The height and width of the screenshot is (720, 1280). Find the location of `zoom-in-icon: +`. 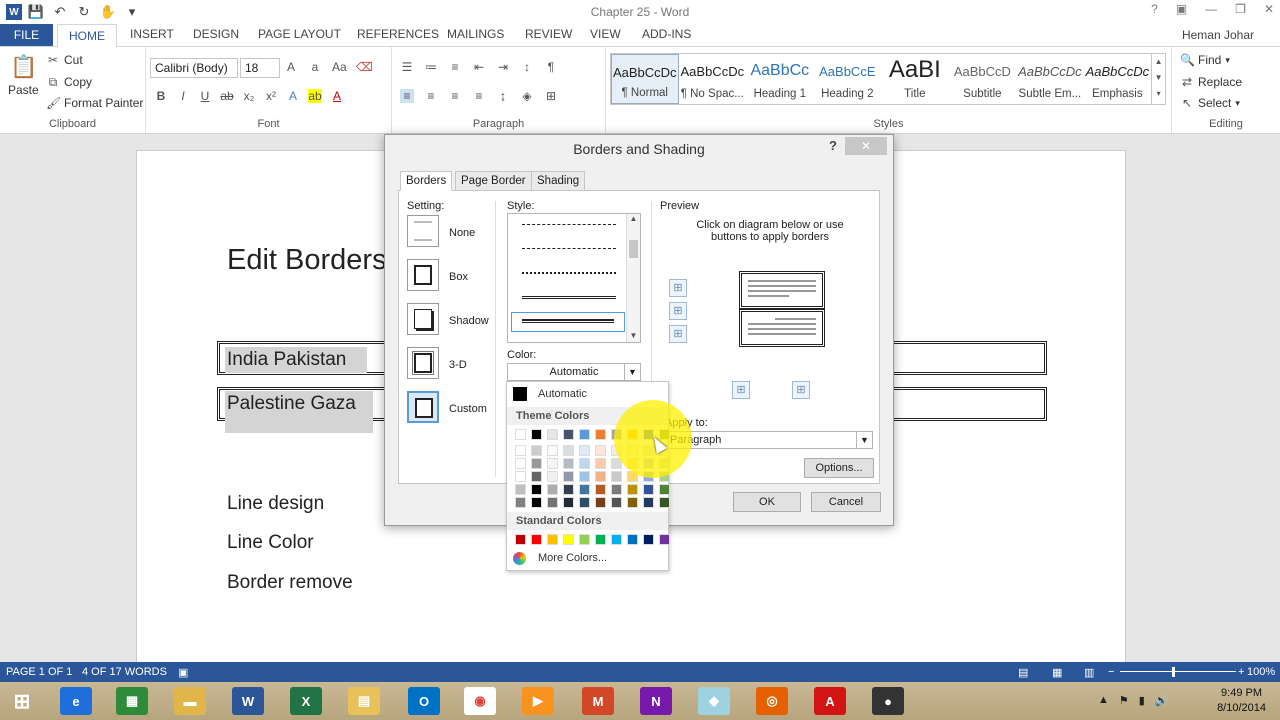

zoom-in-icon: + is located at coordinates (1241, 672).